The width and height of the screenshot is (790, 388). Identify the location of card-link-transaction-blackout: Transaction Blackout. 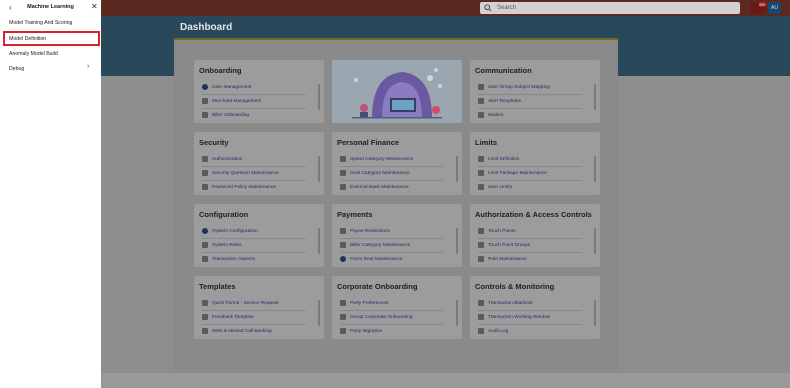
(505, 303).